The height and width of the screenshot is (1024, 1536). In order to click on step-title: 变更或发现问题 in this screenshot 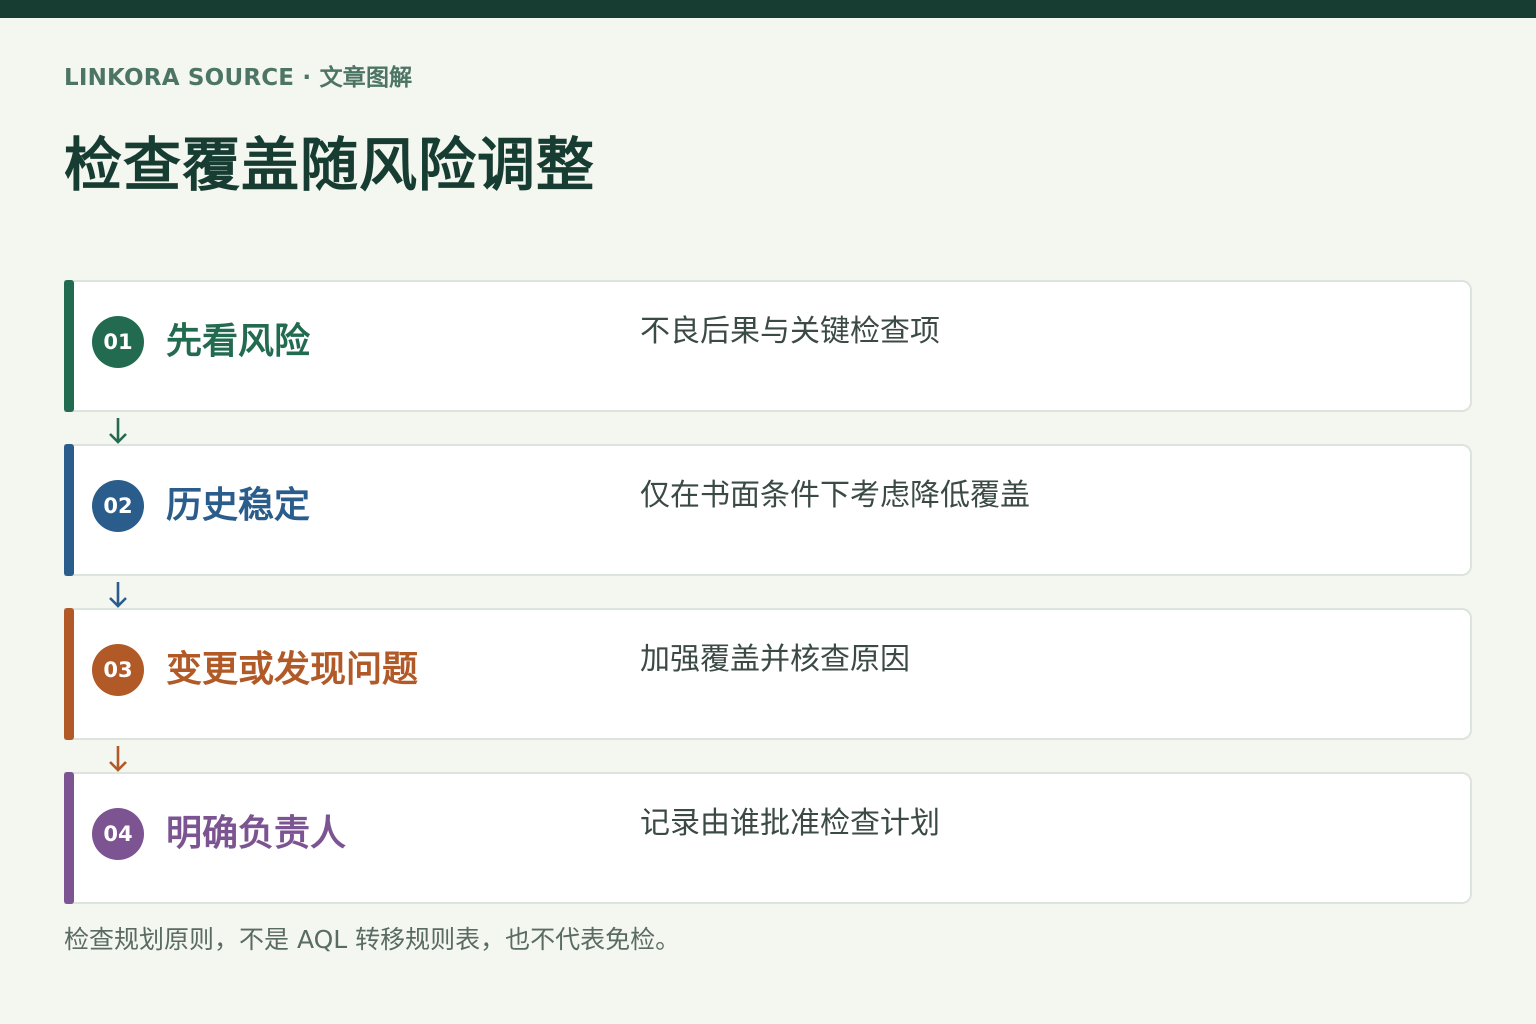, I will do `click(292, 669)`.